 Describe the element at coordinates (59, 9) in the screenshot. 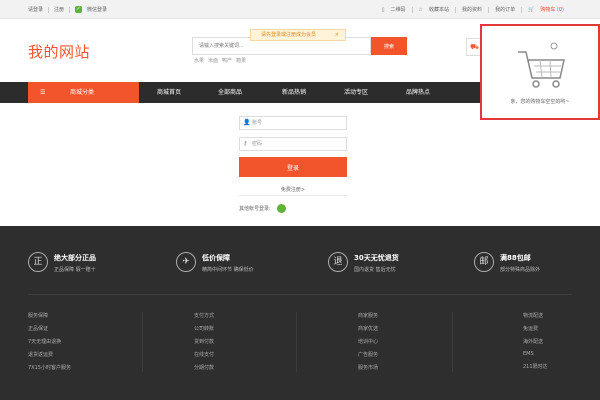

I see `register-link: 注册` at that location.